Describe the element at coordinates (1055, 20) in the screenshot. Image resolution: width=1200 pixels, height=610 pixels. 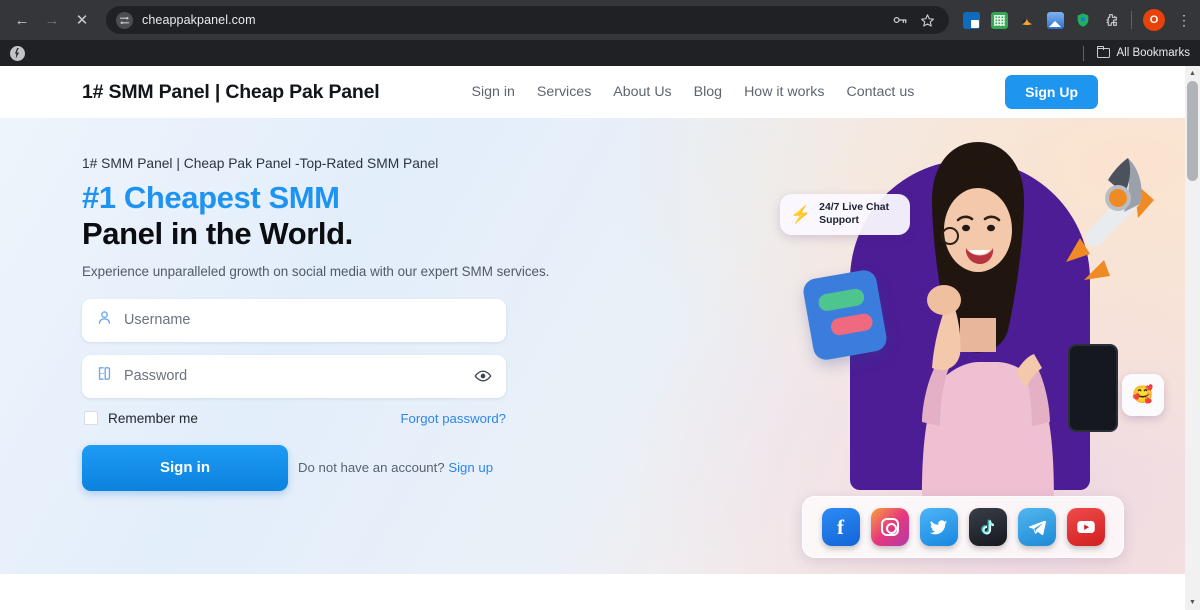
I see `image-extension-icon` at that location.